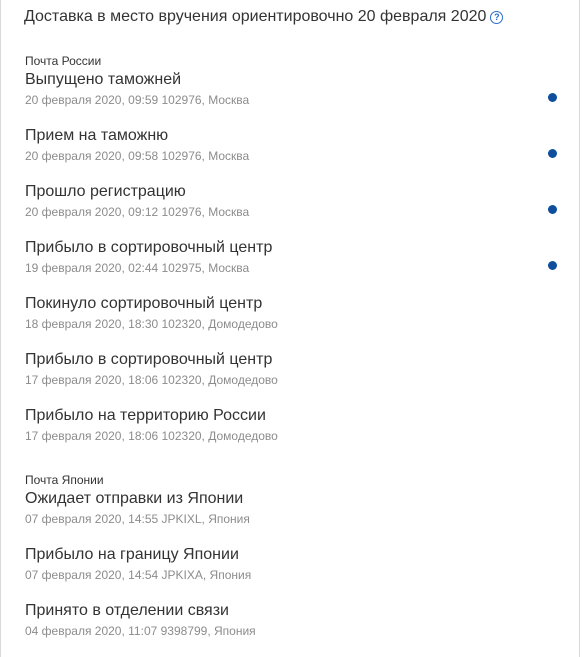 Image resolution: width=582 pixels, height=657 pixels. I want to click on event-details: 07 февраля 2020, 14:55 JPKIXL, Япония, so click(137, 519).